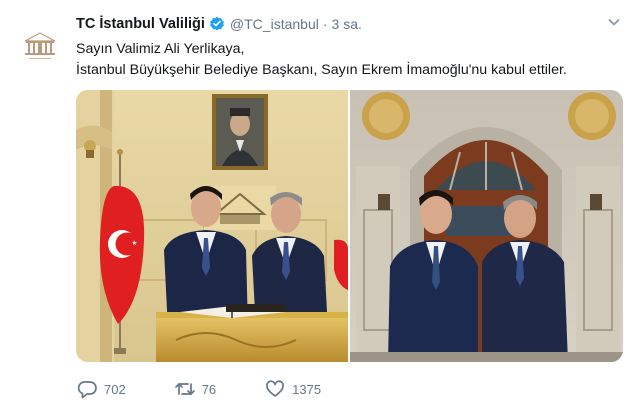 The image size is (640, 416). Describe the element at coordinates (222, 389) in the screenshot. I see `tweet-actions: 702 76 1375` at that location.